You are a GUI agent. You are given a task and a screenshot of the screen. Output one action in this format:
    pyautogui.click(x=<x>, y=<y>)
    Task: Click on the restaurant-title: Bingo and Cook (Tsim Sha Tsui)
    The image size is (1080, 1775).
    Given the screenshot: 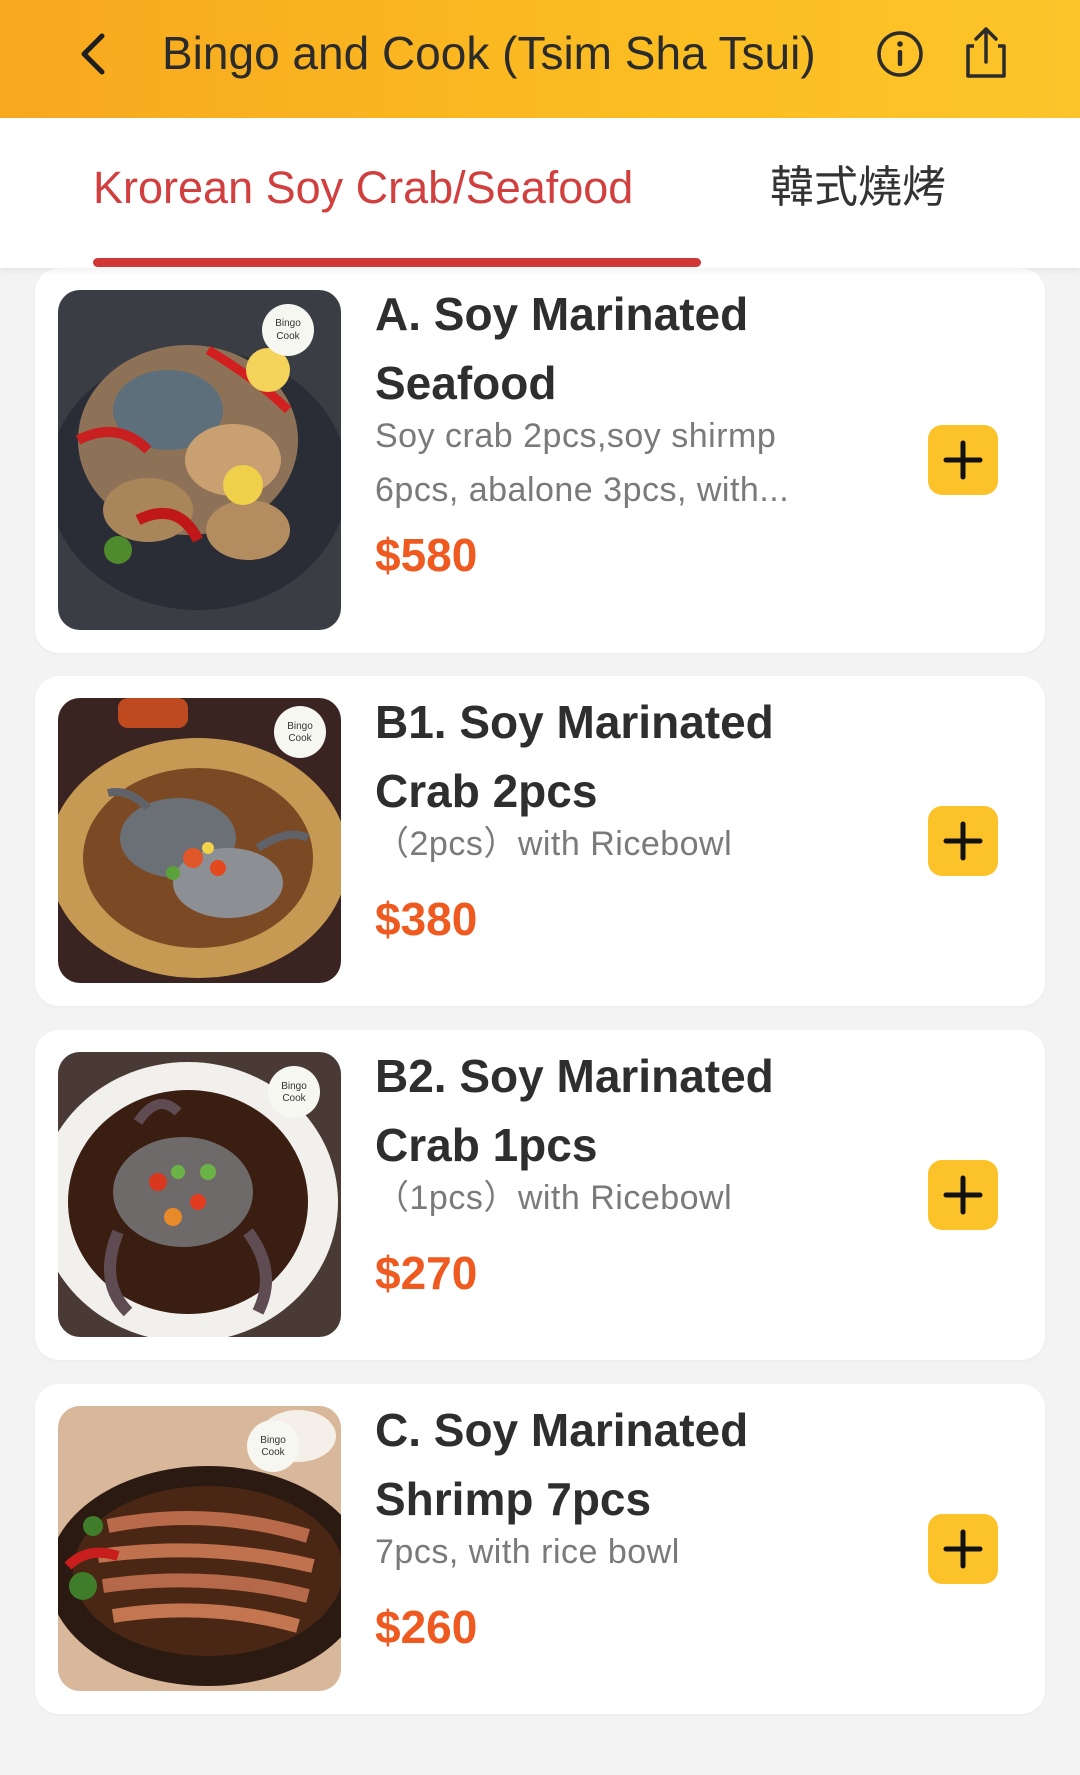 What is the action you would take?
    pyautogui.click(x=489, y=53)
    